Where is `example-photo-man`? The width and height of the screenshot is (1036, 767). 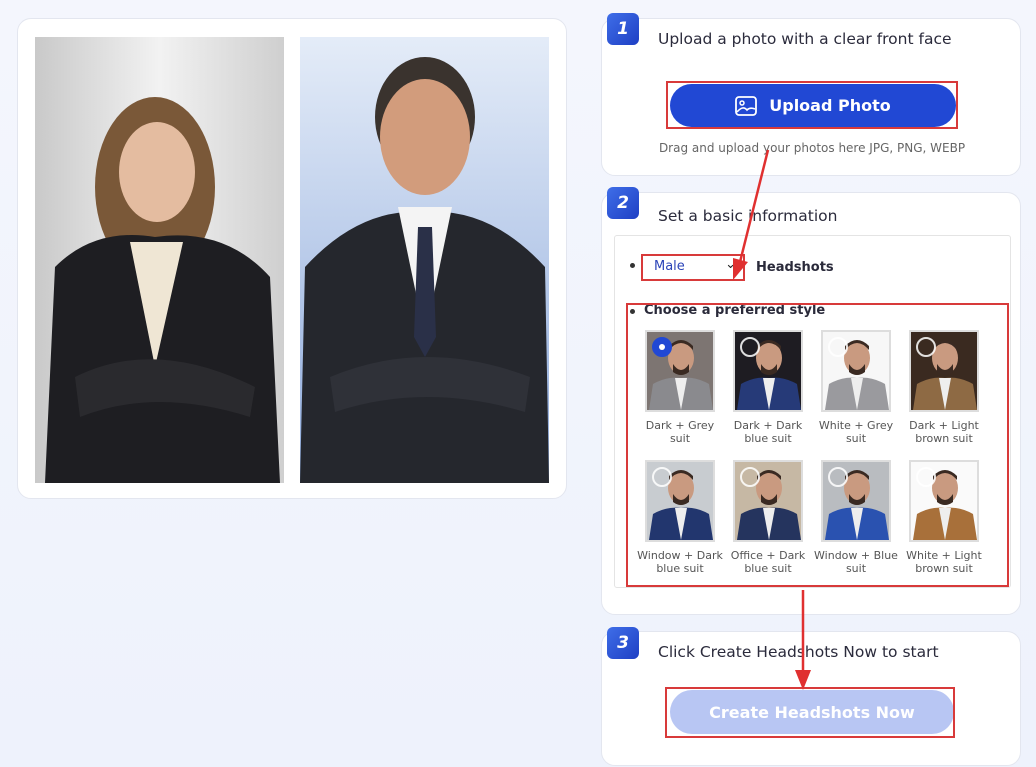
example-photo-man is located at coordinates (424, 260).